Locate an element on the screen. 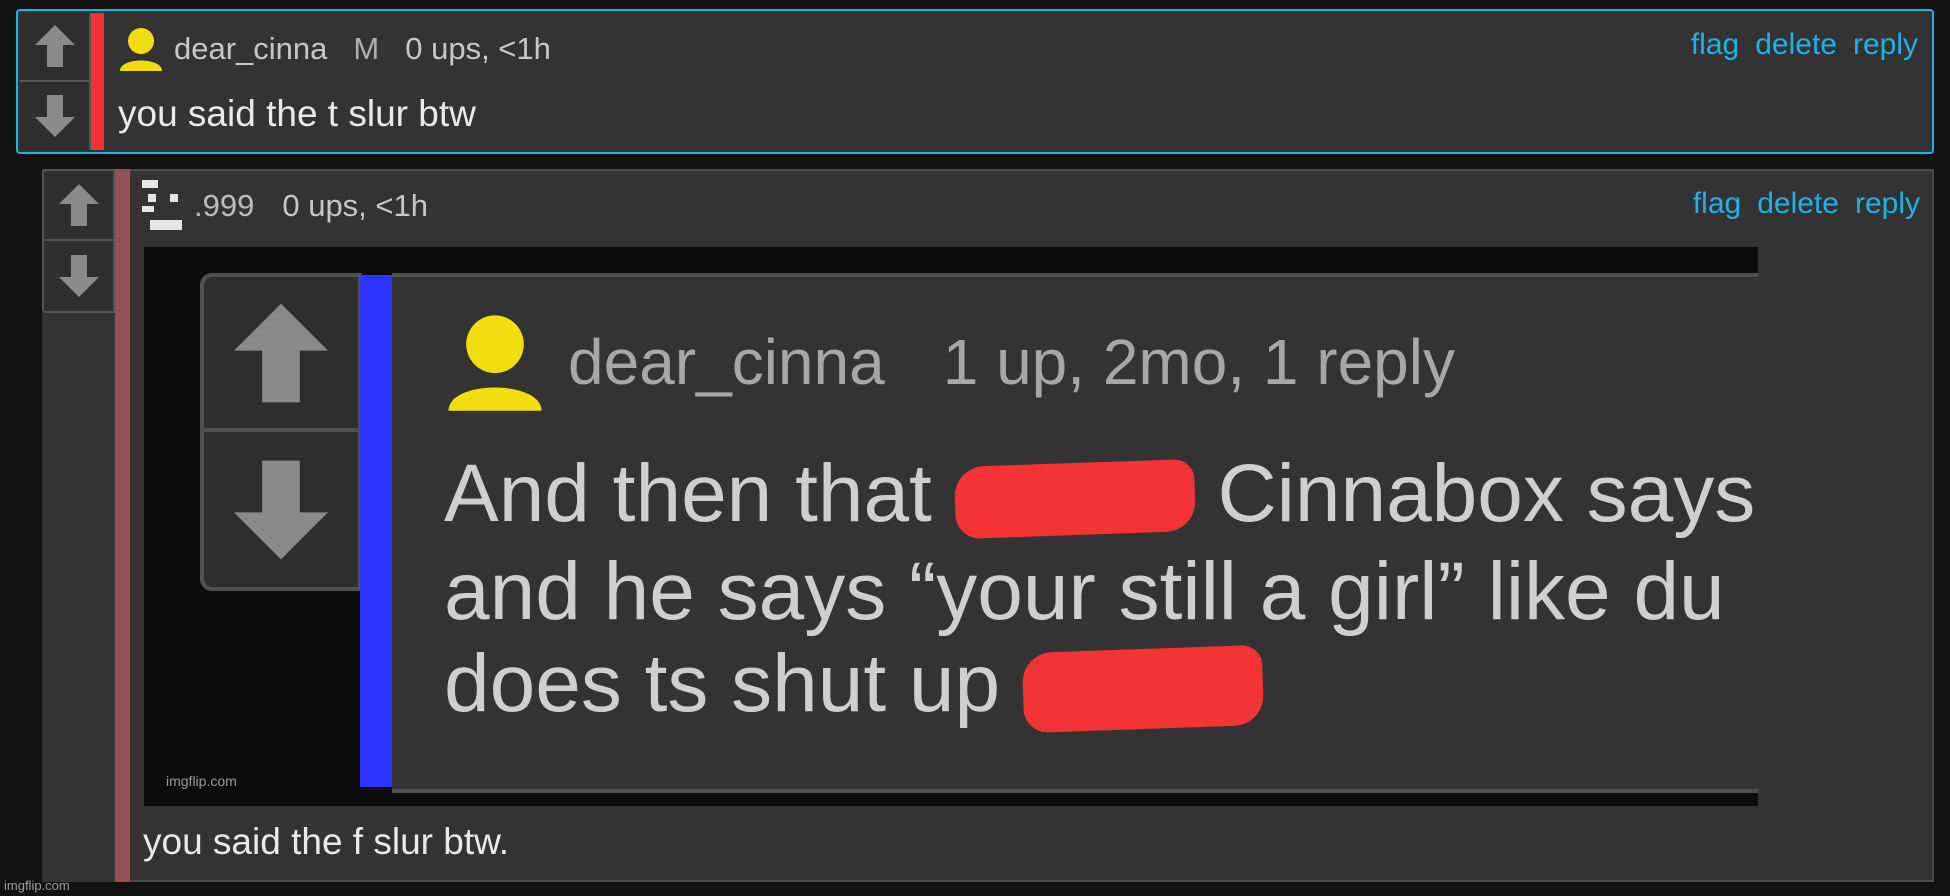 This screenshot has height=896, width=1950. embedded-line-1: And then that Cinnabox says is located at coordinates (1099, 494).